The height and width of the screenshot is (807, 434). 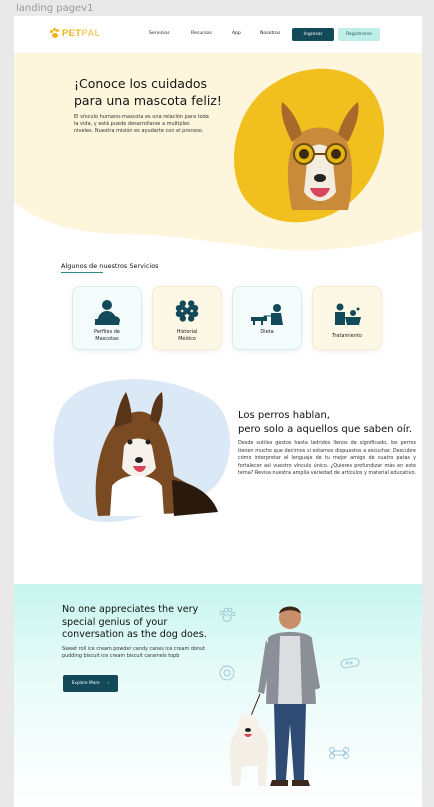 What do you see at coordinates (201, 33) in the screenshot?
I see `nav-link-recursos: Recursos` at bounding box center [201, 33].